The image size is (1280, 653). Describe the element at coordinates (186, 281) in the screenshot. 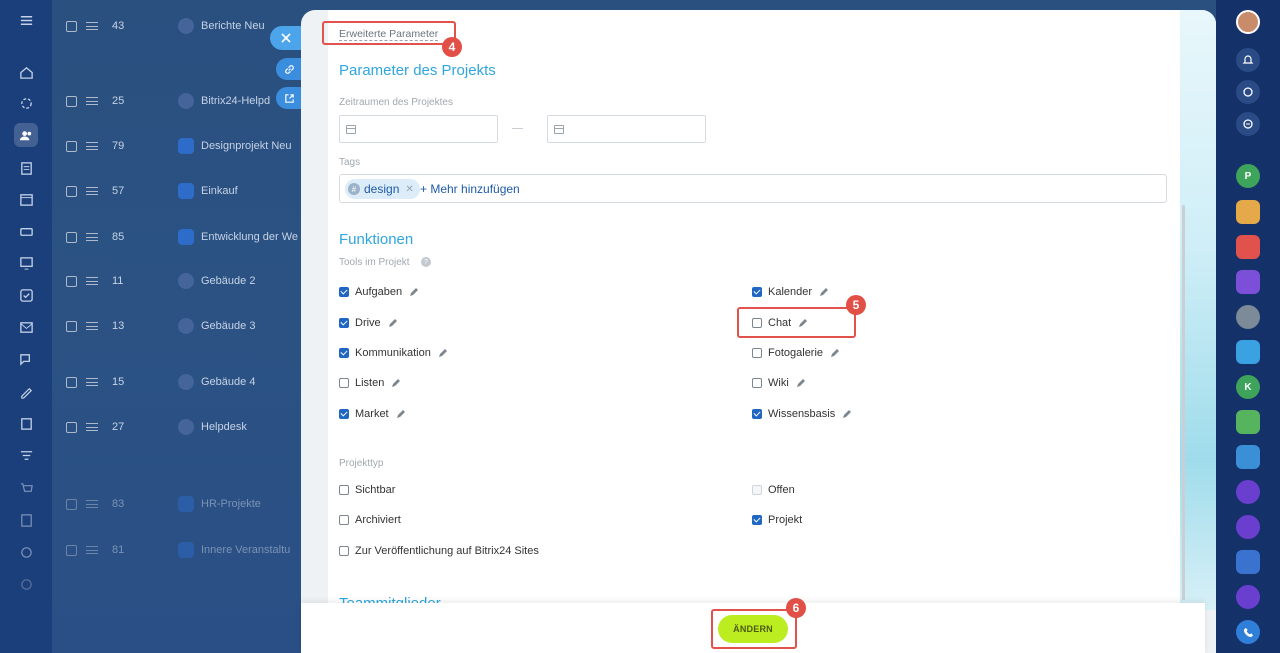

I see `list-item: 11 Gebäude 2` at that location.